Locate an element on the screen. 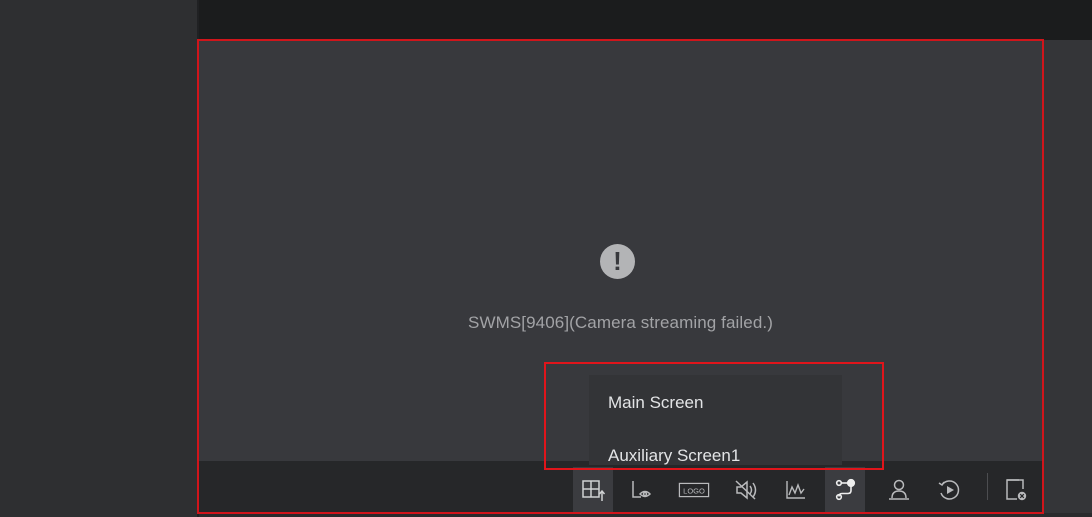 The height and width of the screenshot is (517, 1092). privacy-mask-button is located at coordinates (641, 489).